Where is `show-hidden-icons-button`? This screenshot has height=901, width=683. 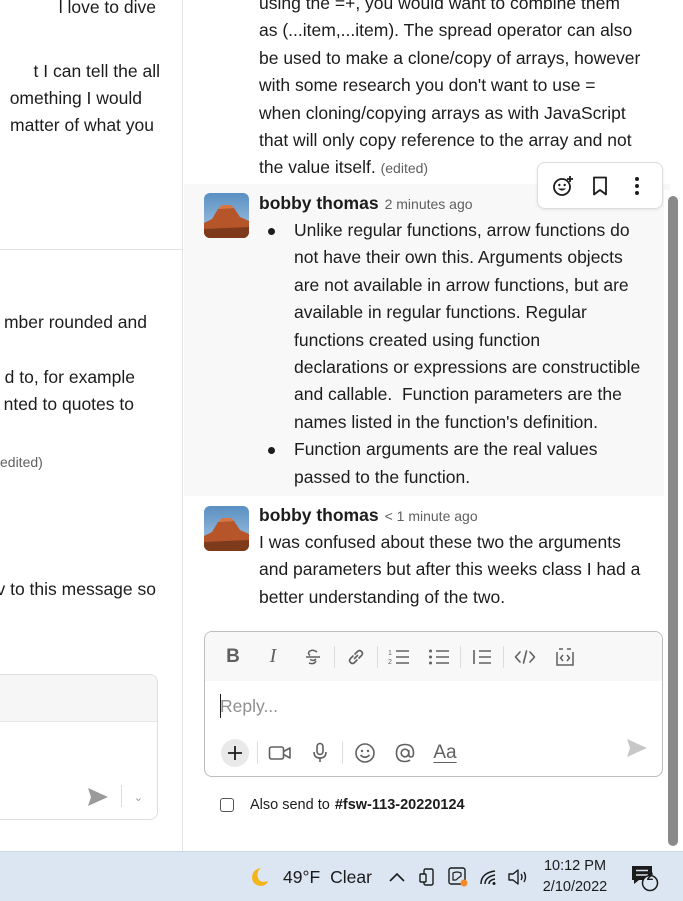 show-hidden-icons-button is located at coordinates (397, 876).